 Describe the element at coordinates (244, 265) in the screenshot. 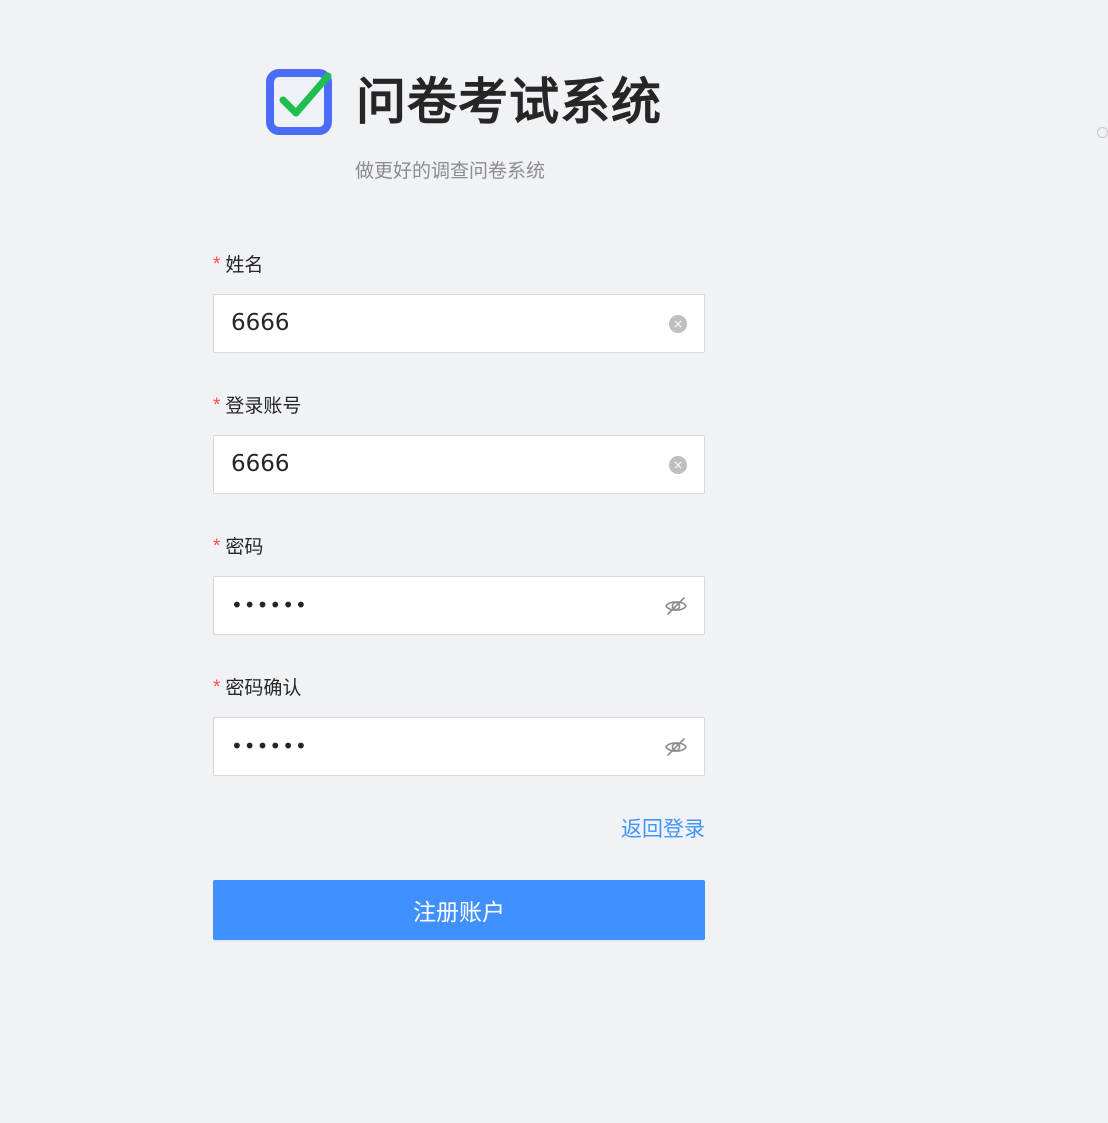

I see `label-text: 姓名` at that location.